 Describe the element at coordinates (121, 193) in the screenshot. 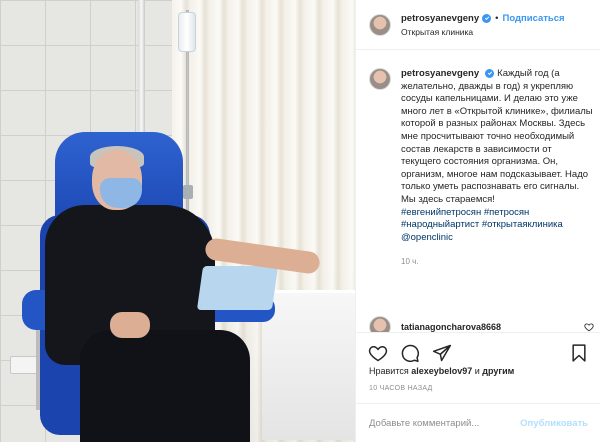

I see `face-mask` at that location.